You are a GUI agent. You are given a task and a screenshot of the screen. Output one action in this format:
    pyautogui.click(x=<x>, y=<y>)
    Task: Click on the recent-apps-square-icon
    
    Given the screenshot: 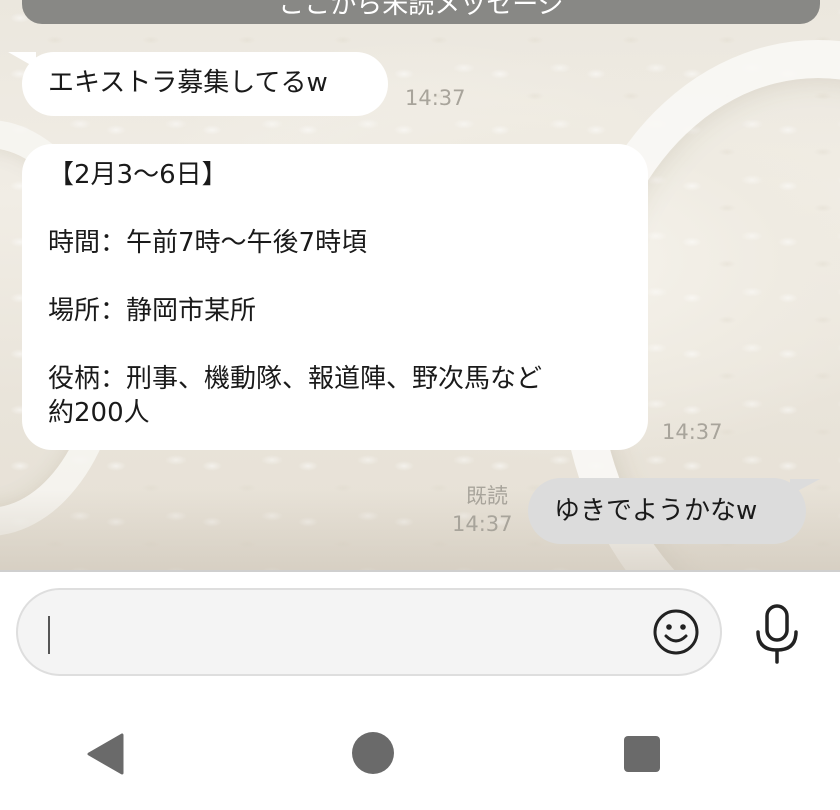 What is the action you would take?
    pyautogui.click(x=642, y=754)
    